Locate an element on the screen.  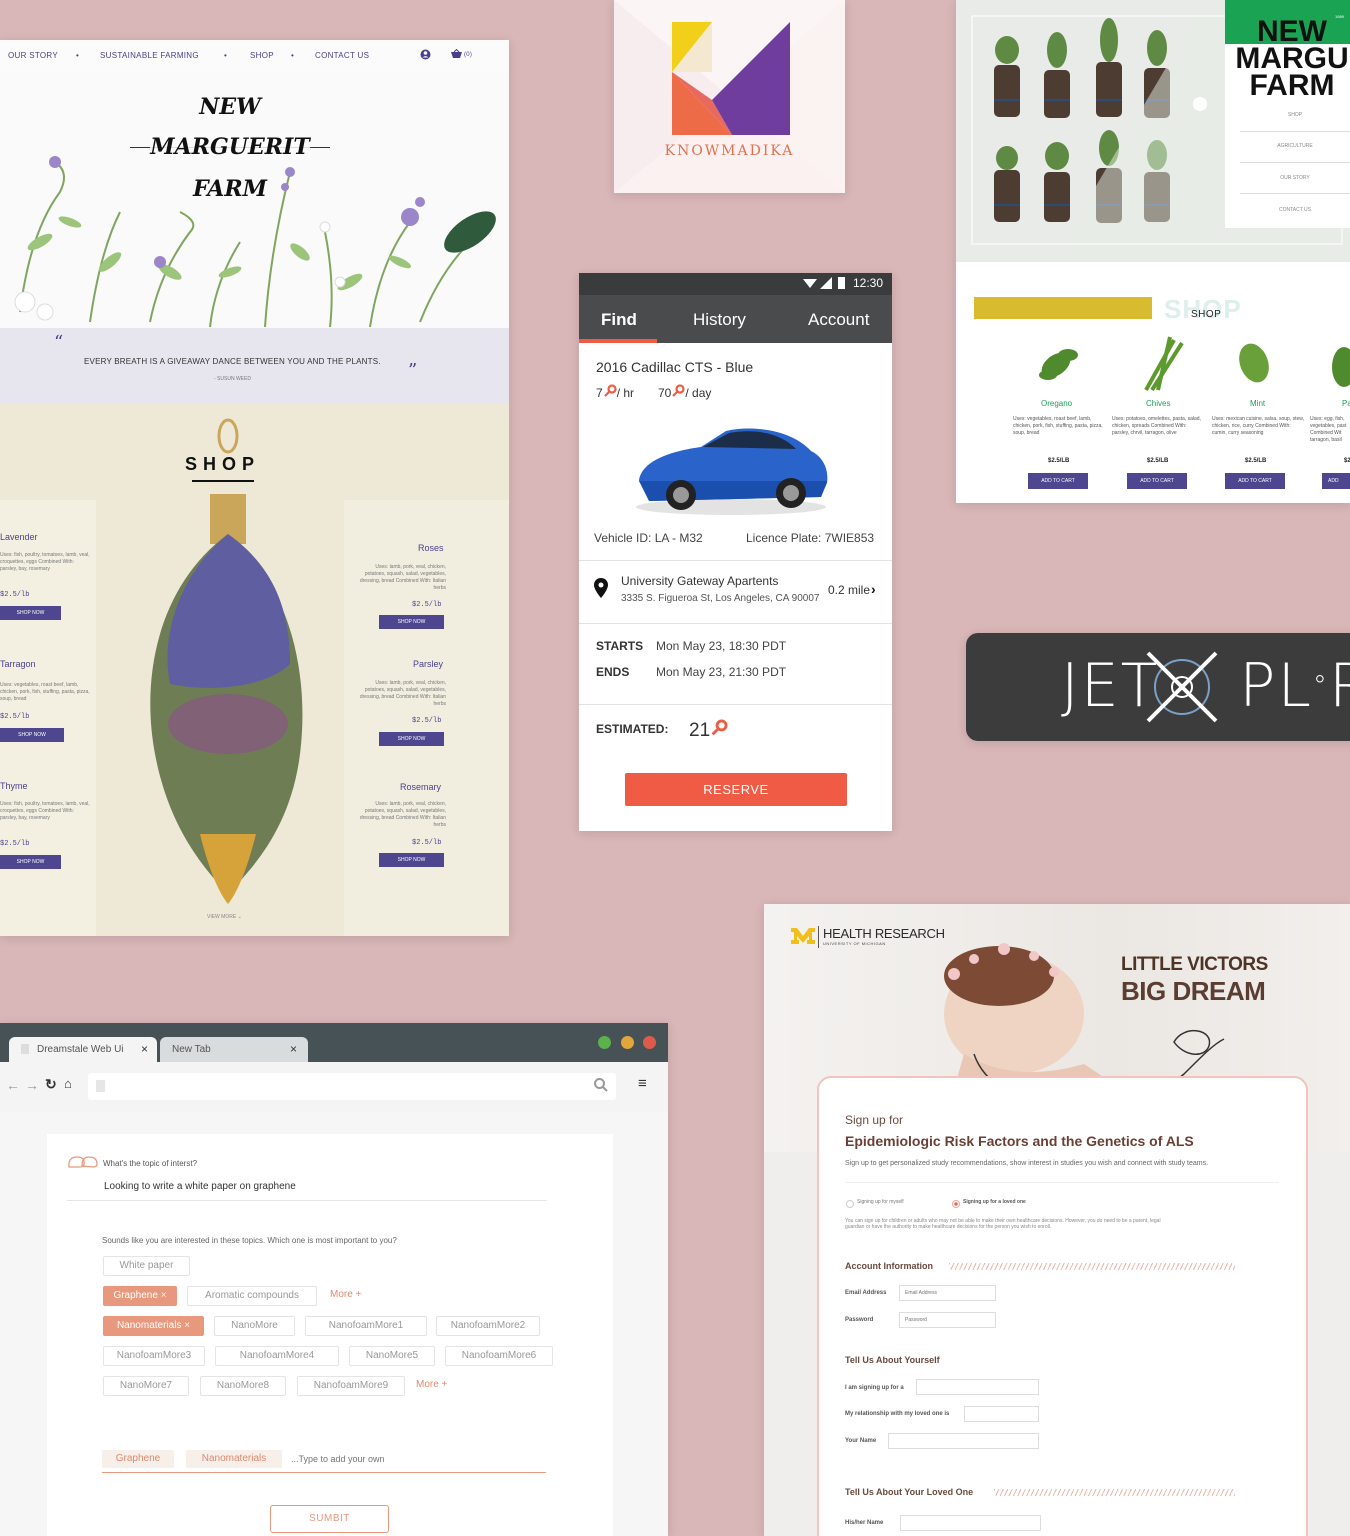
selected-topic-tag: Nanomaterials is located at coordinates (234, 1459).